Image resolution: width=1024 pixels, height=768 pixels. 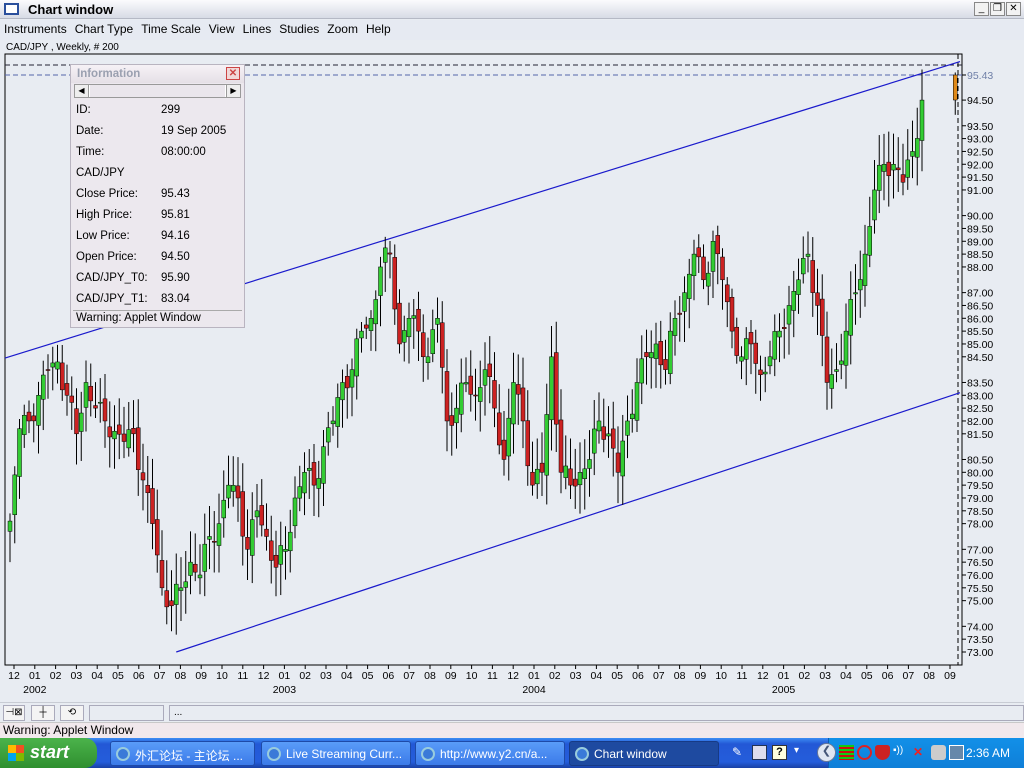 I want to click on start-label: start, so click(x=50, y=752).